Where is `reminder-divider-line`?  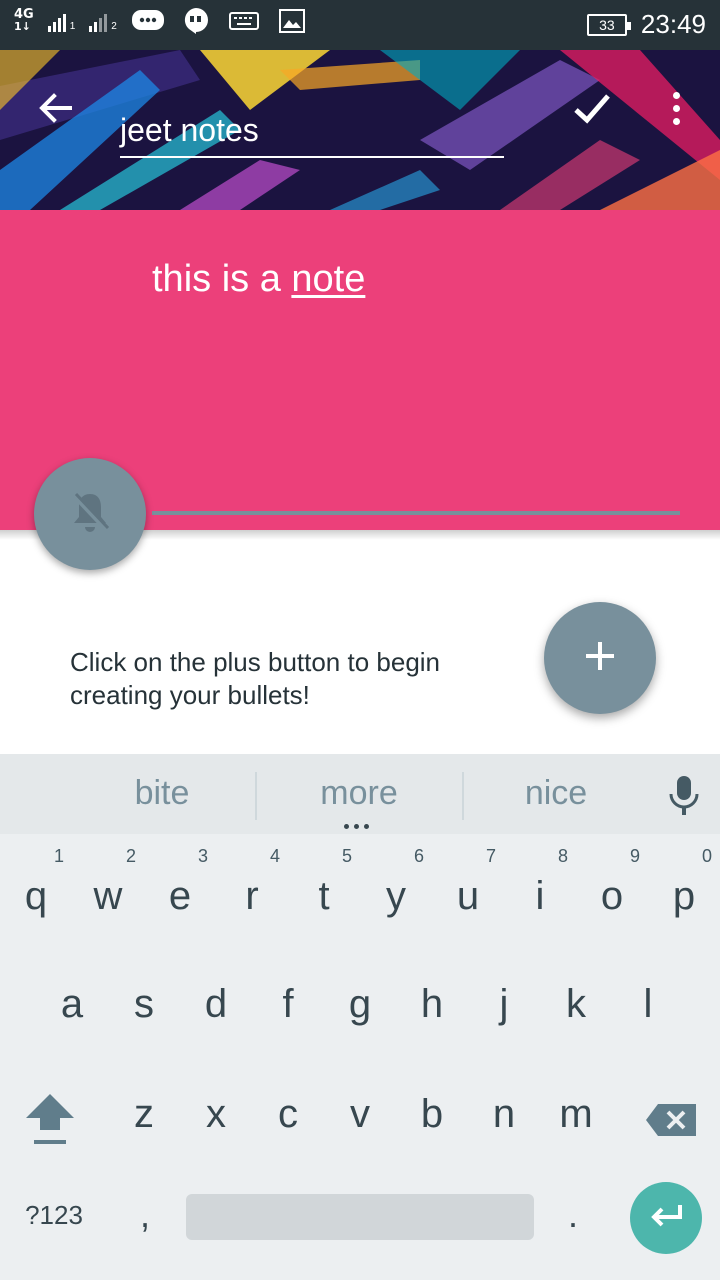 reminder-divider-line is located at coordinates (416, 513).